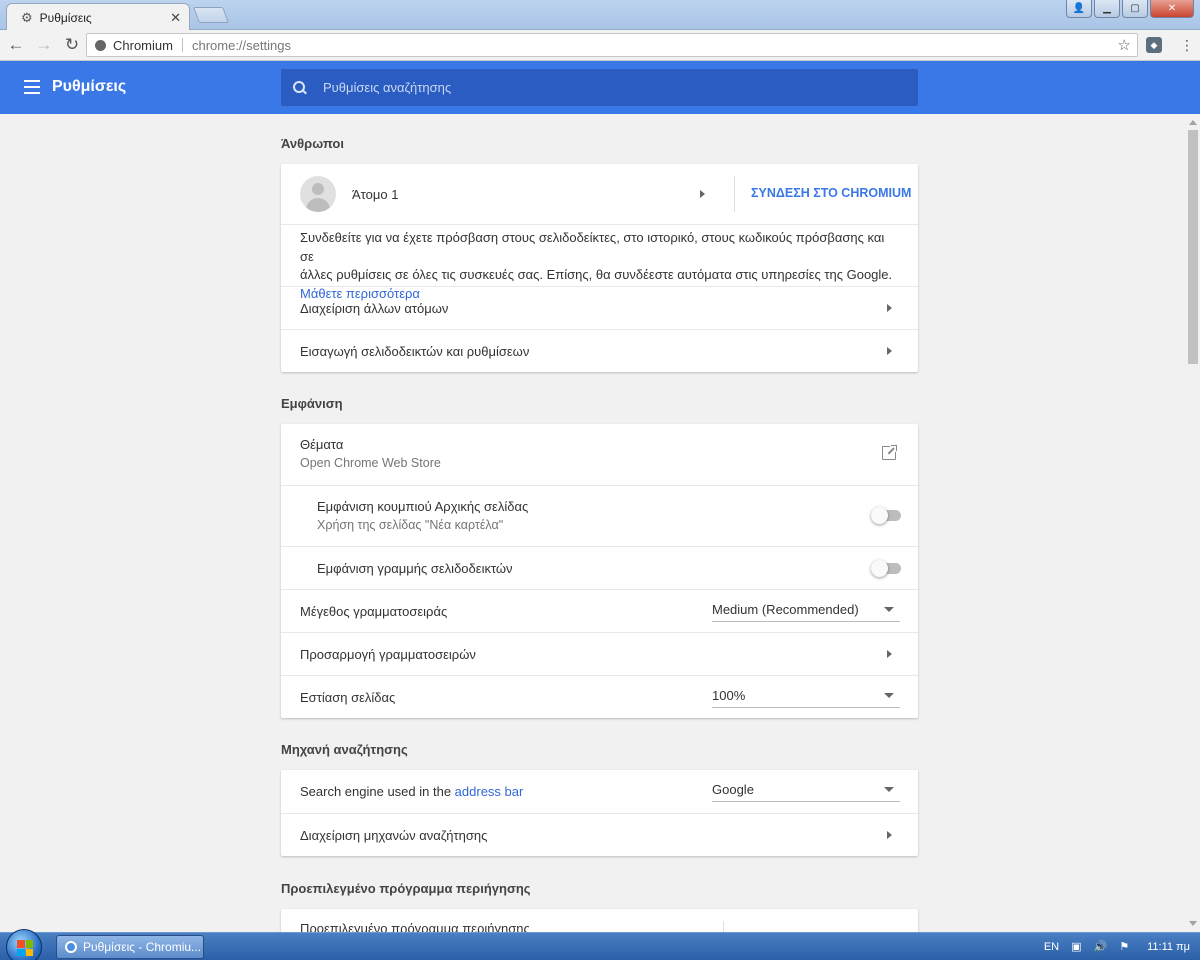  I want to click on close-window-button: ✕, so click(1172, 9).